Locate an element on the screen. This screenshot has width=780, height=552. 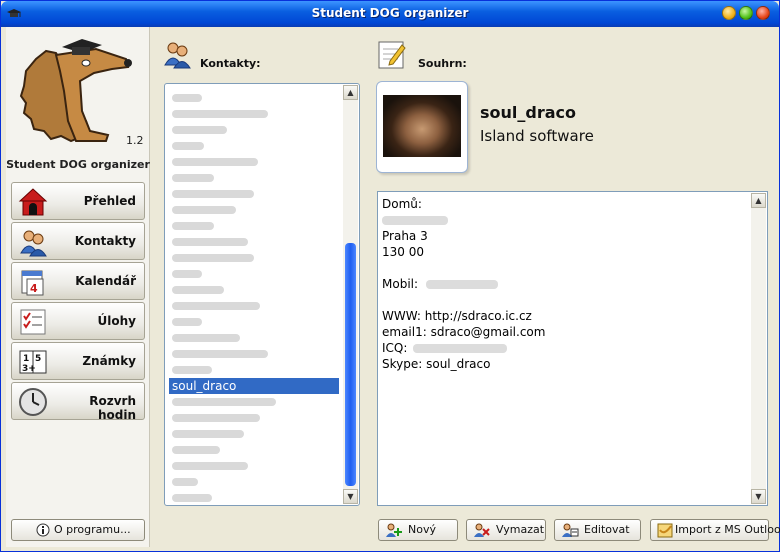
calendar-icon: 4 is located at coordinates (32, 283).